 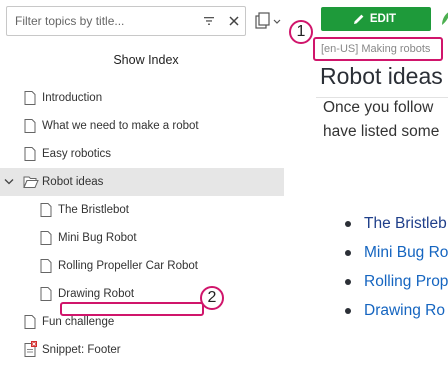 What do you see at coordinates (78, 322) in the screenshot?
I see `tree-item-label: Fun challenge` at bounding box center [78, 322].